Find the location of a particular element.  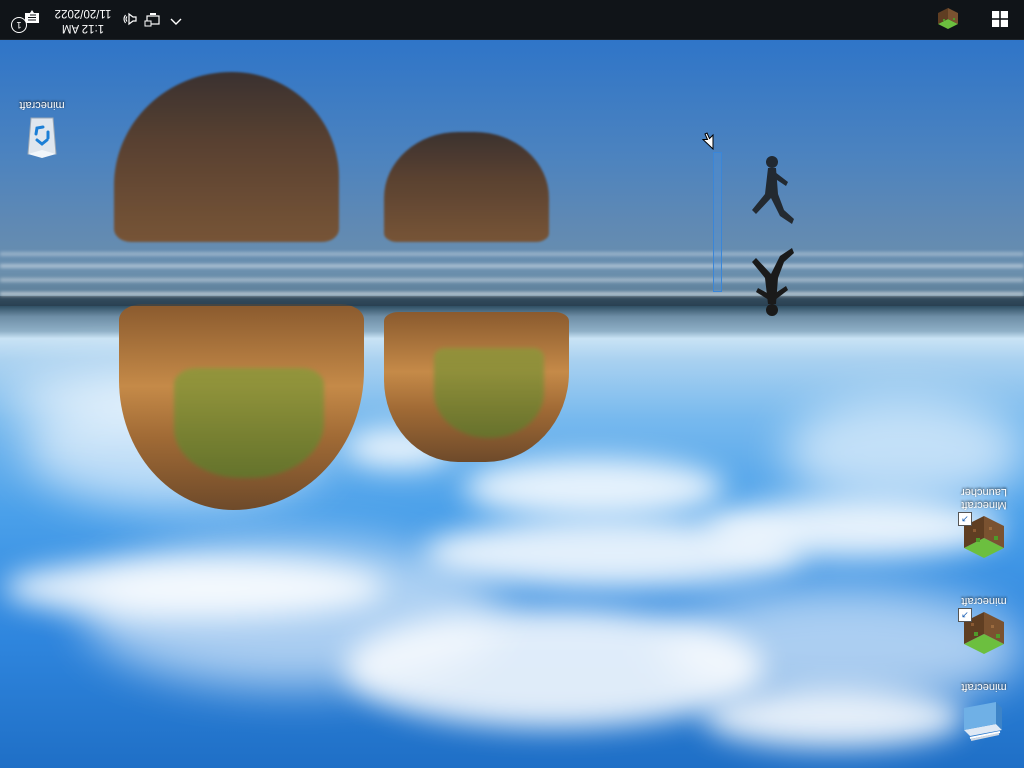

runner-reflection is located at coordinates (773, 190).